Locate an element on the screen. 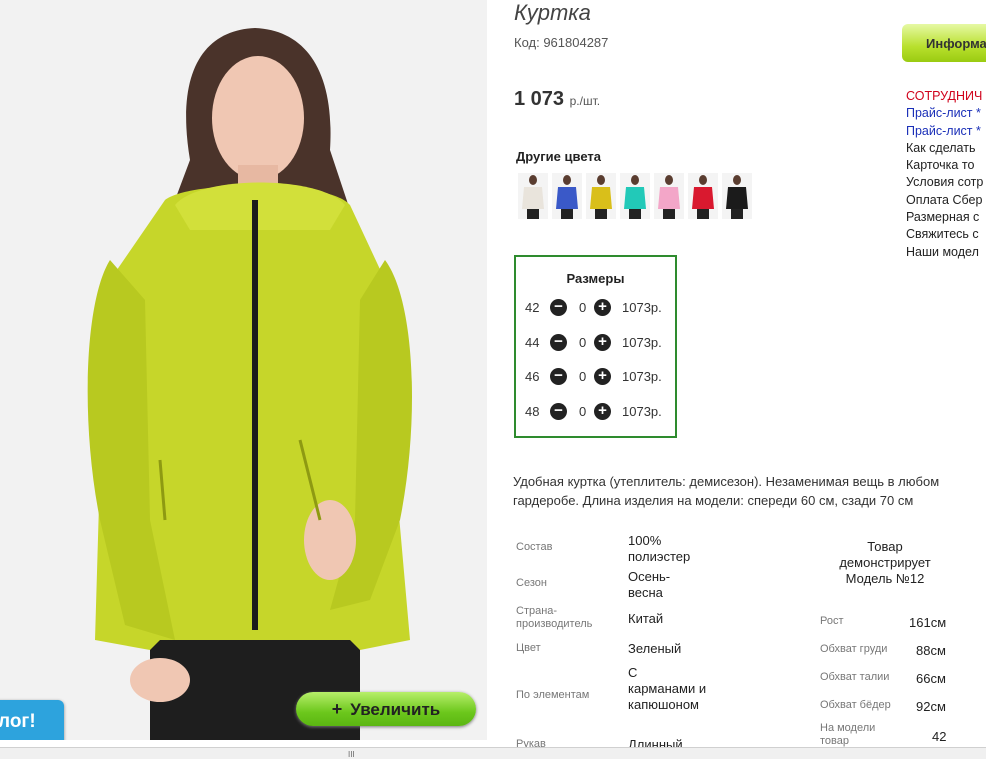 The height and width of the screenshot is (759, 986). model-label: Обхват талии is located at coordinates (855, 677).